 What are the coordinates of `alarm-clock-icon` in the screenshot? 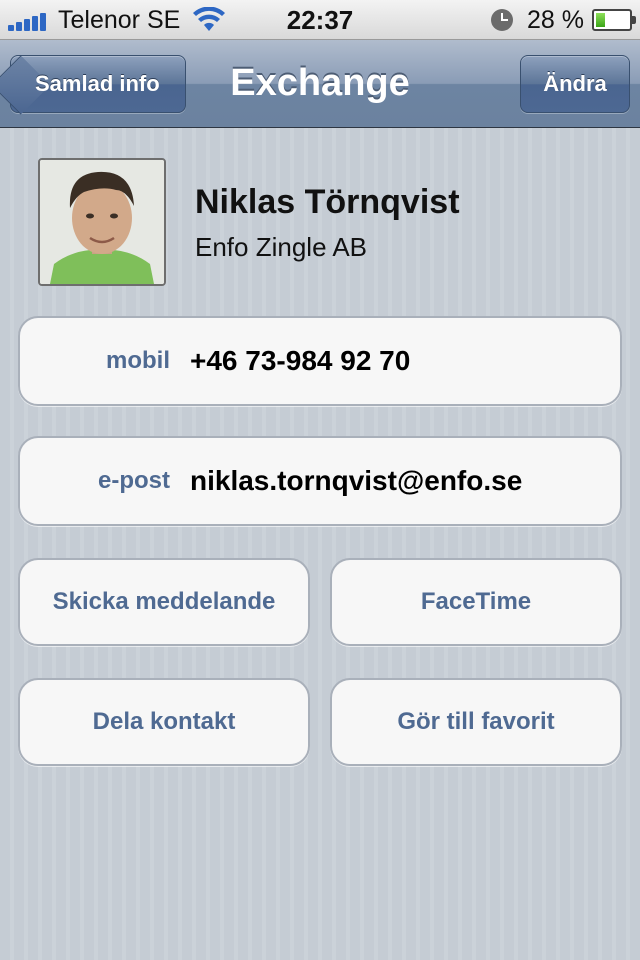 It's located at (502, 20).